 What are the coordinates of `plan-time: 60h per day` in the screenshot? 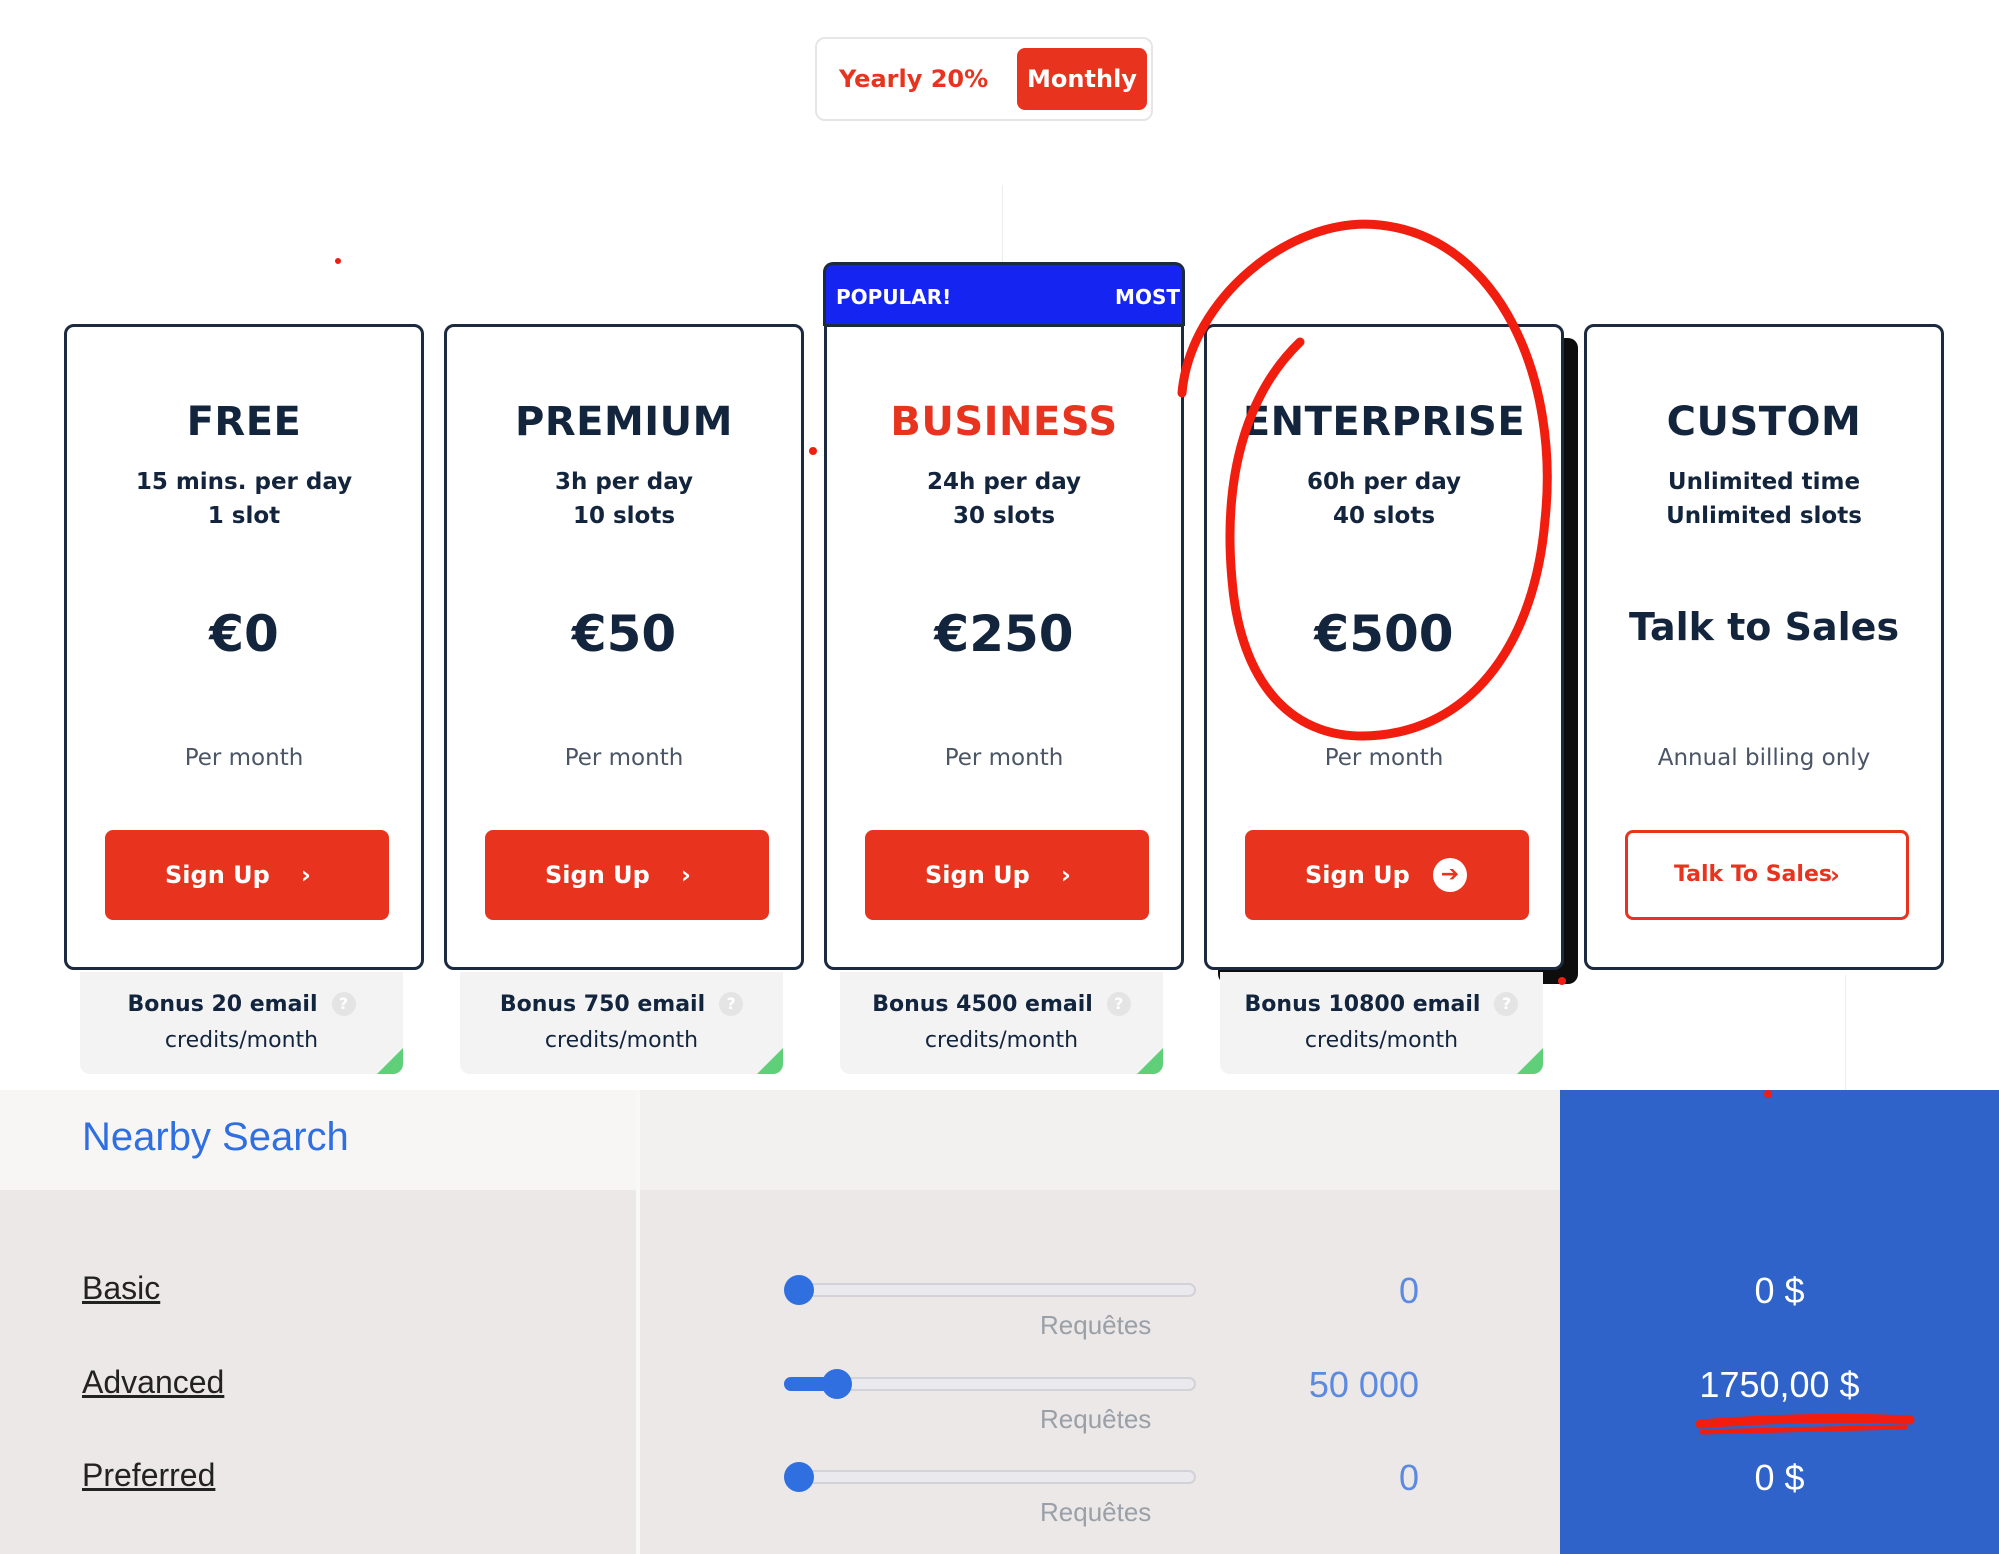 It's located at (1384, 482).